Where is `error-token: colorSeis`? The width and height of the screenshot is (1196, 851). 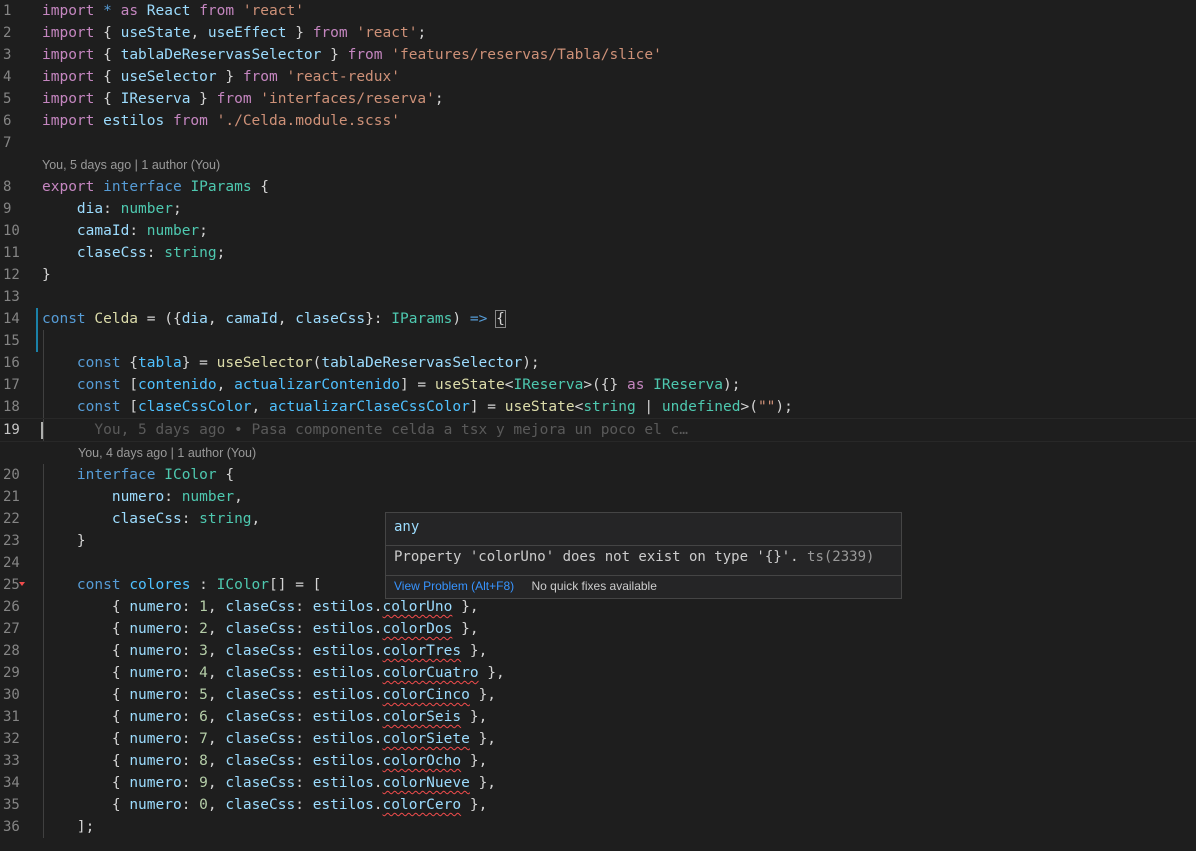
error-token: colorSeis is located at coordinates (422, 717).